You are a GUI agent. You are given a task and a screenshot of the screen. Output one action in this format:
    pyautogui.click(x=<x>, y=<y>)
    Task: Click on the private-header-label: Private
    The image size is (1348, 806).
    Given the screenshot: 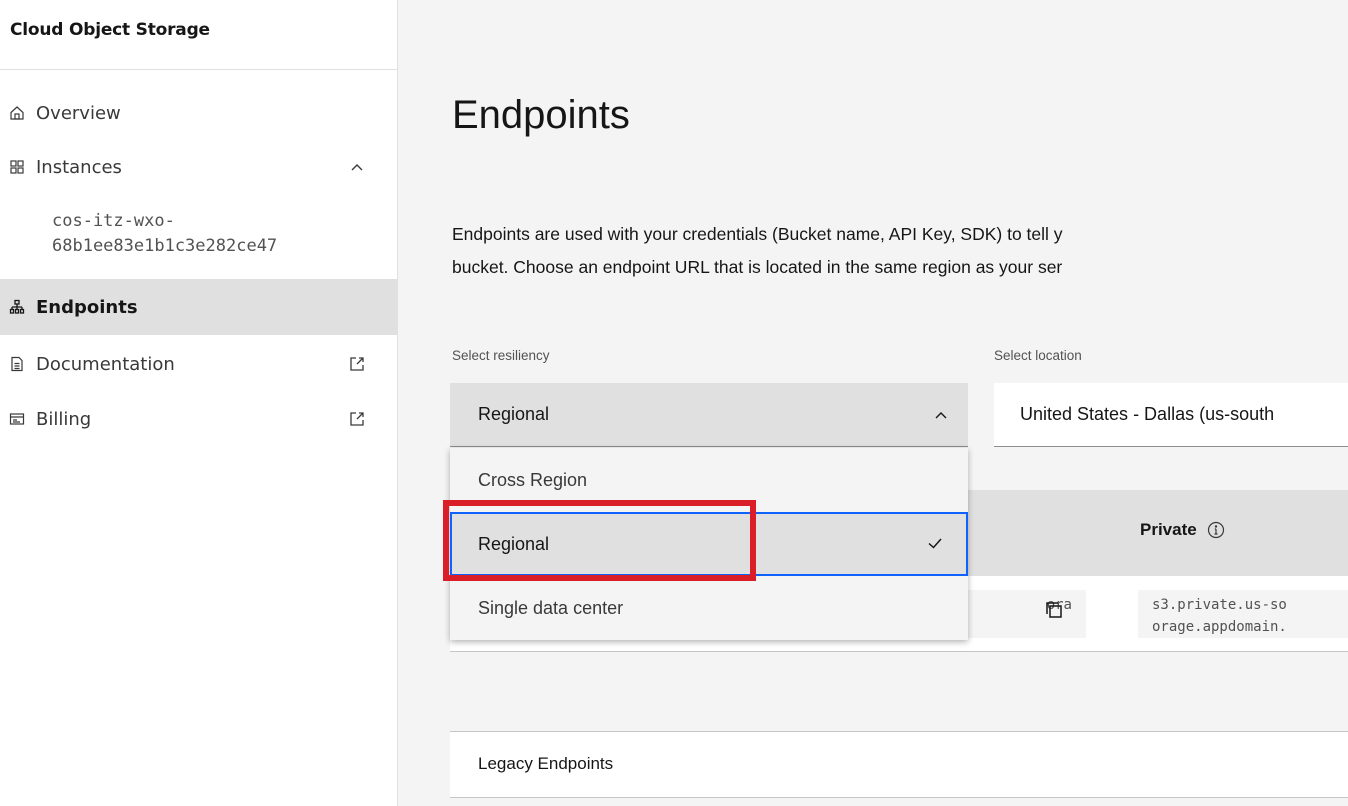 What is the action you would take?
    pyautogui.click(x=1168, y=529)
    